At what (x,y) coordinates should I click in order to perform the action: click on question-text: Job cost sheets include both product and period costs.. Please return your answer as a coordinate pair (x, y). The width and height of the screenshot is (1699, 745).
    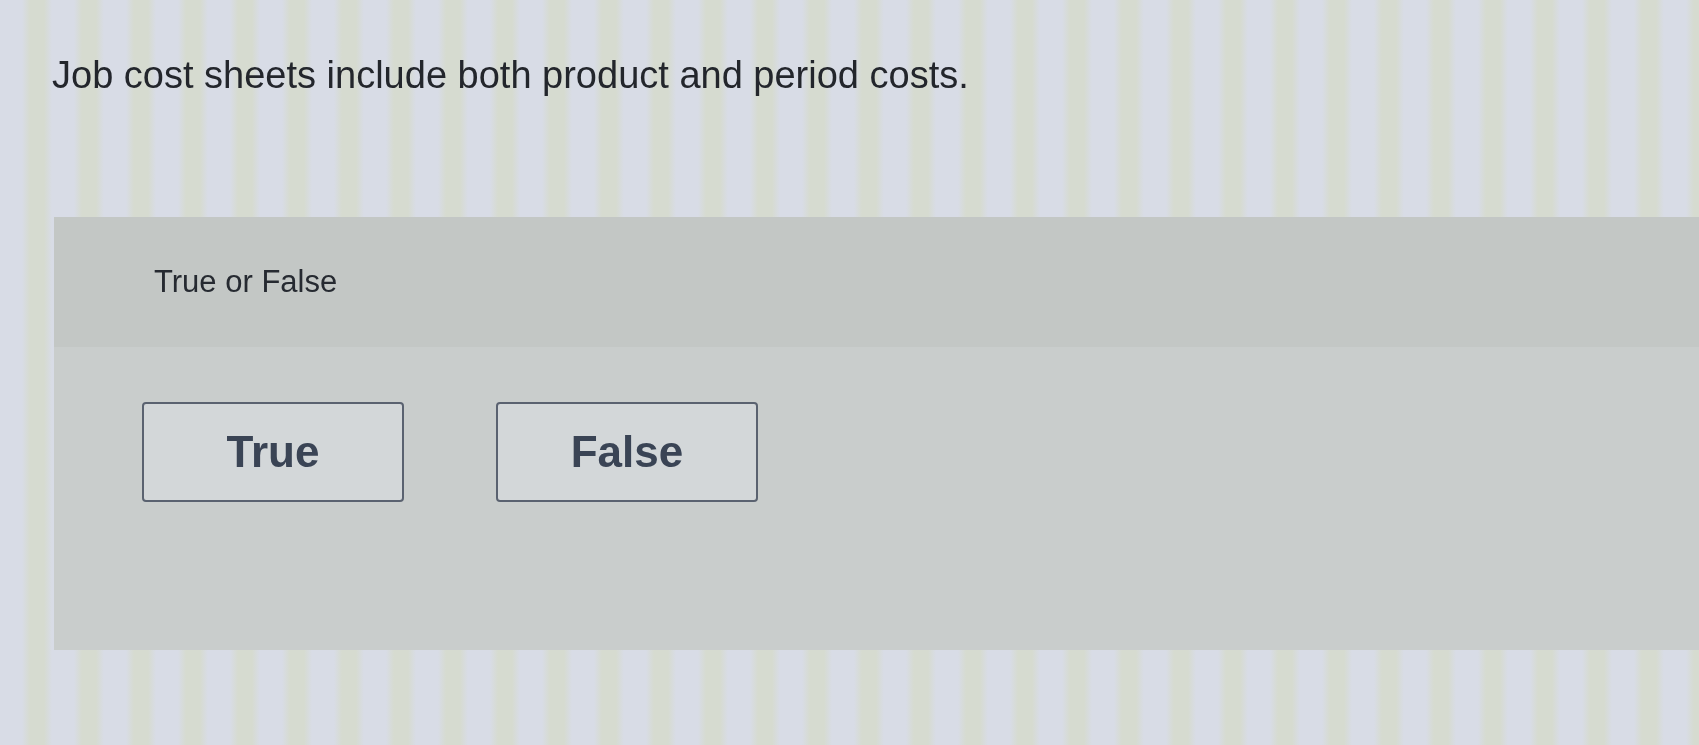
    Looking at the image, I should click on (510, 75).